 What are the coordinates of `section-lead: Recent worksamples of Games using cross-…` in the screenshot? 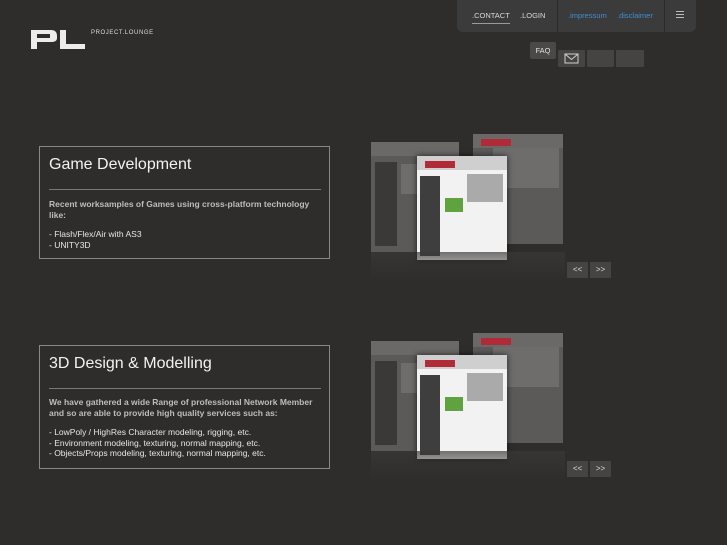 It's located at (179, 209).